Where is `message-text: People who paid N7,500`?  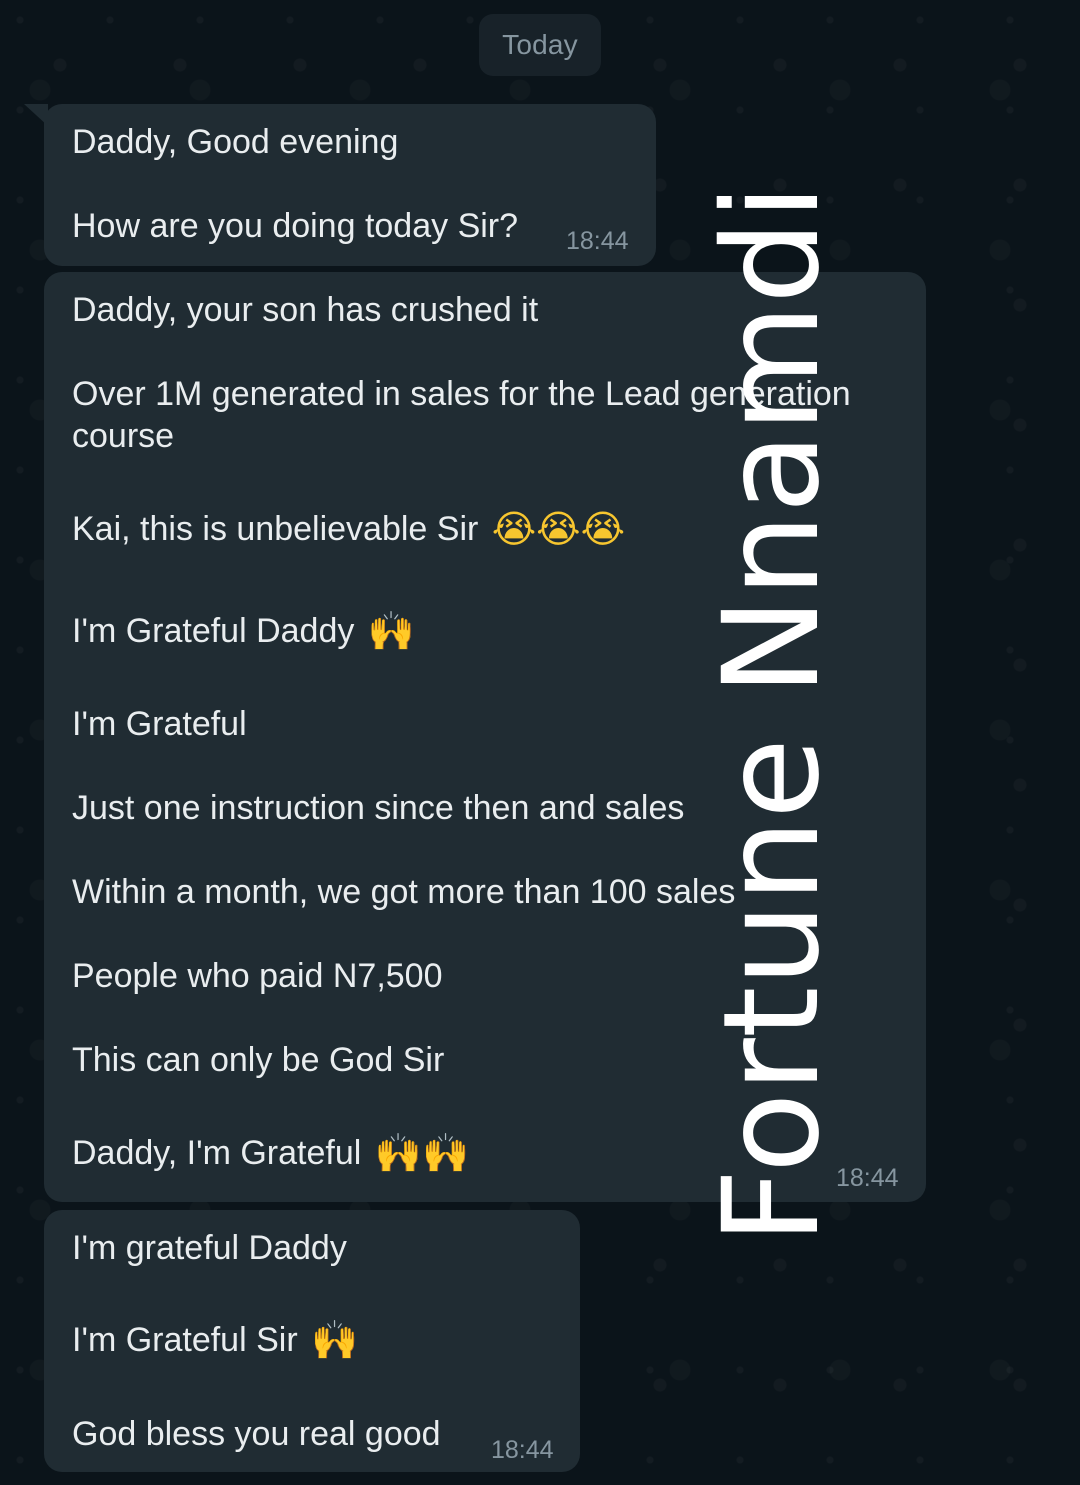
message-text: People who paid N7,500 is located at coordinates (257, 976).